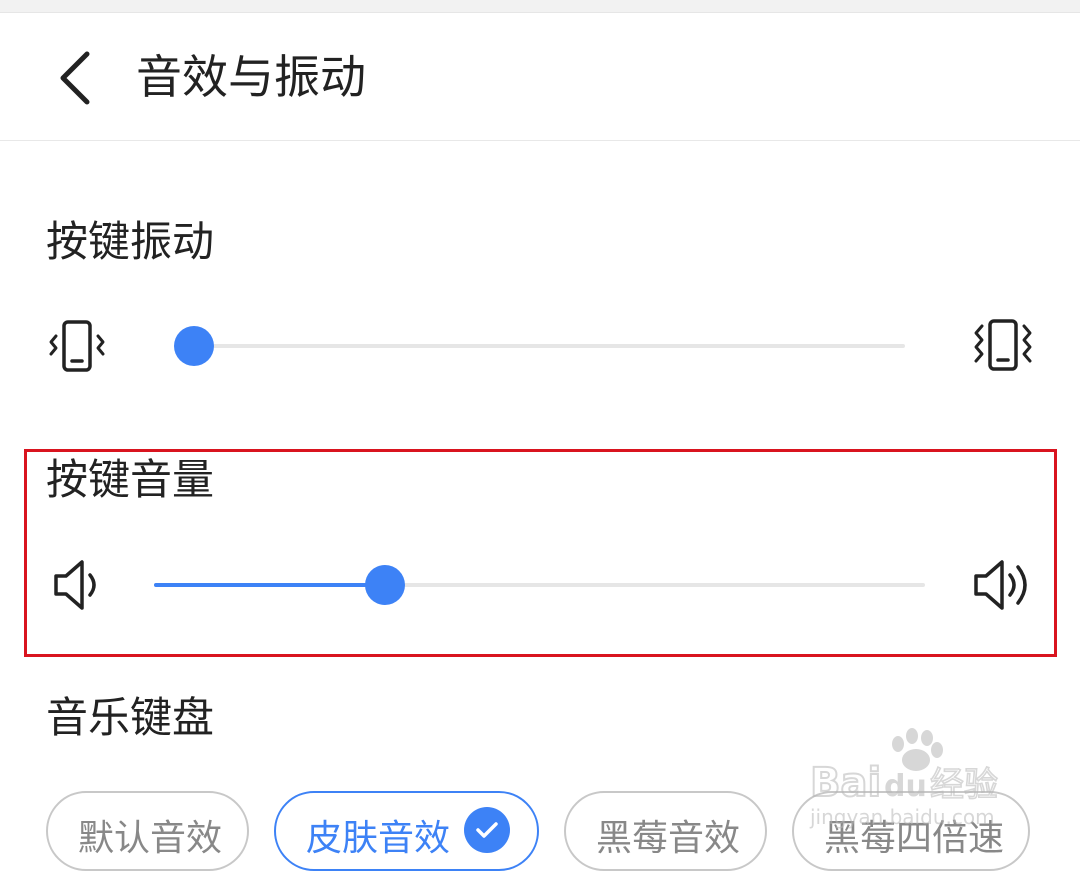 Image resolution: width=1080 pixels, height=871 pixels. Describe the element at coordinates (1003, 347) in the screenshot. I see `vibrate-high-icon` at that location.